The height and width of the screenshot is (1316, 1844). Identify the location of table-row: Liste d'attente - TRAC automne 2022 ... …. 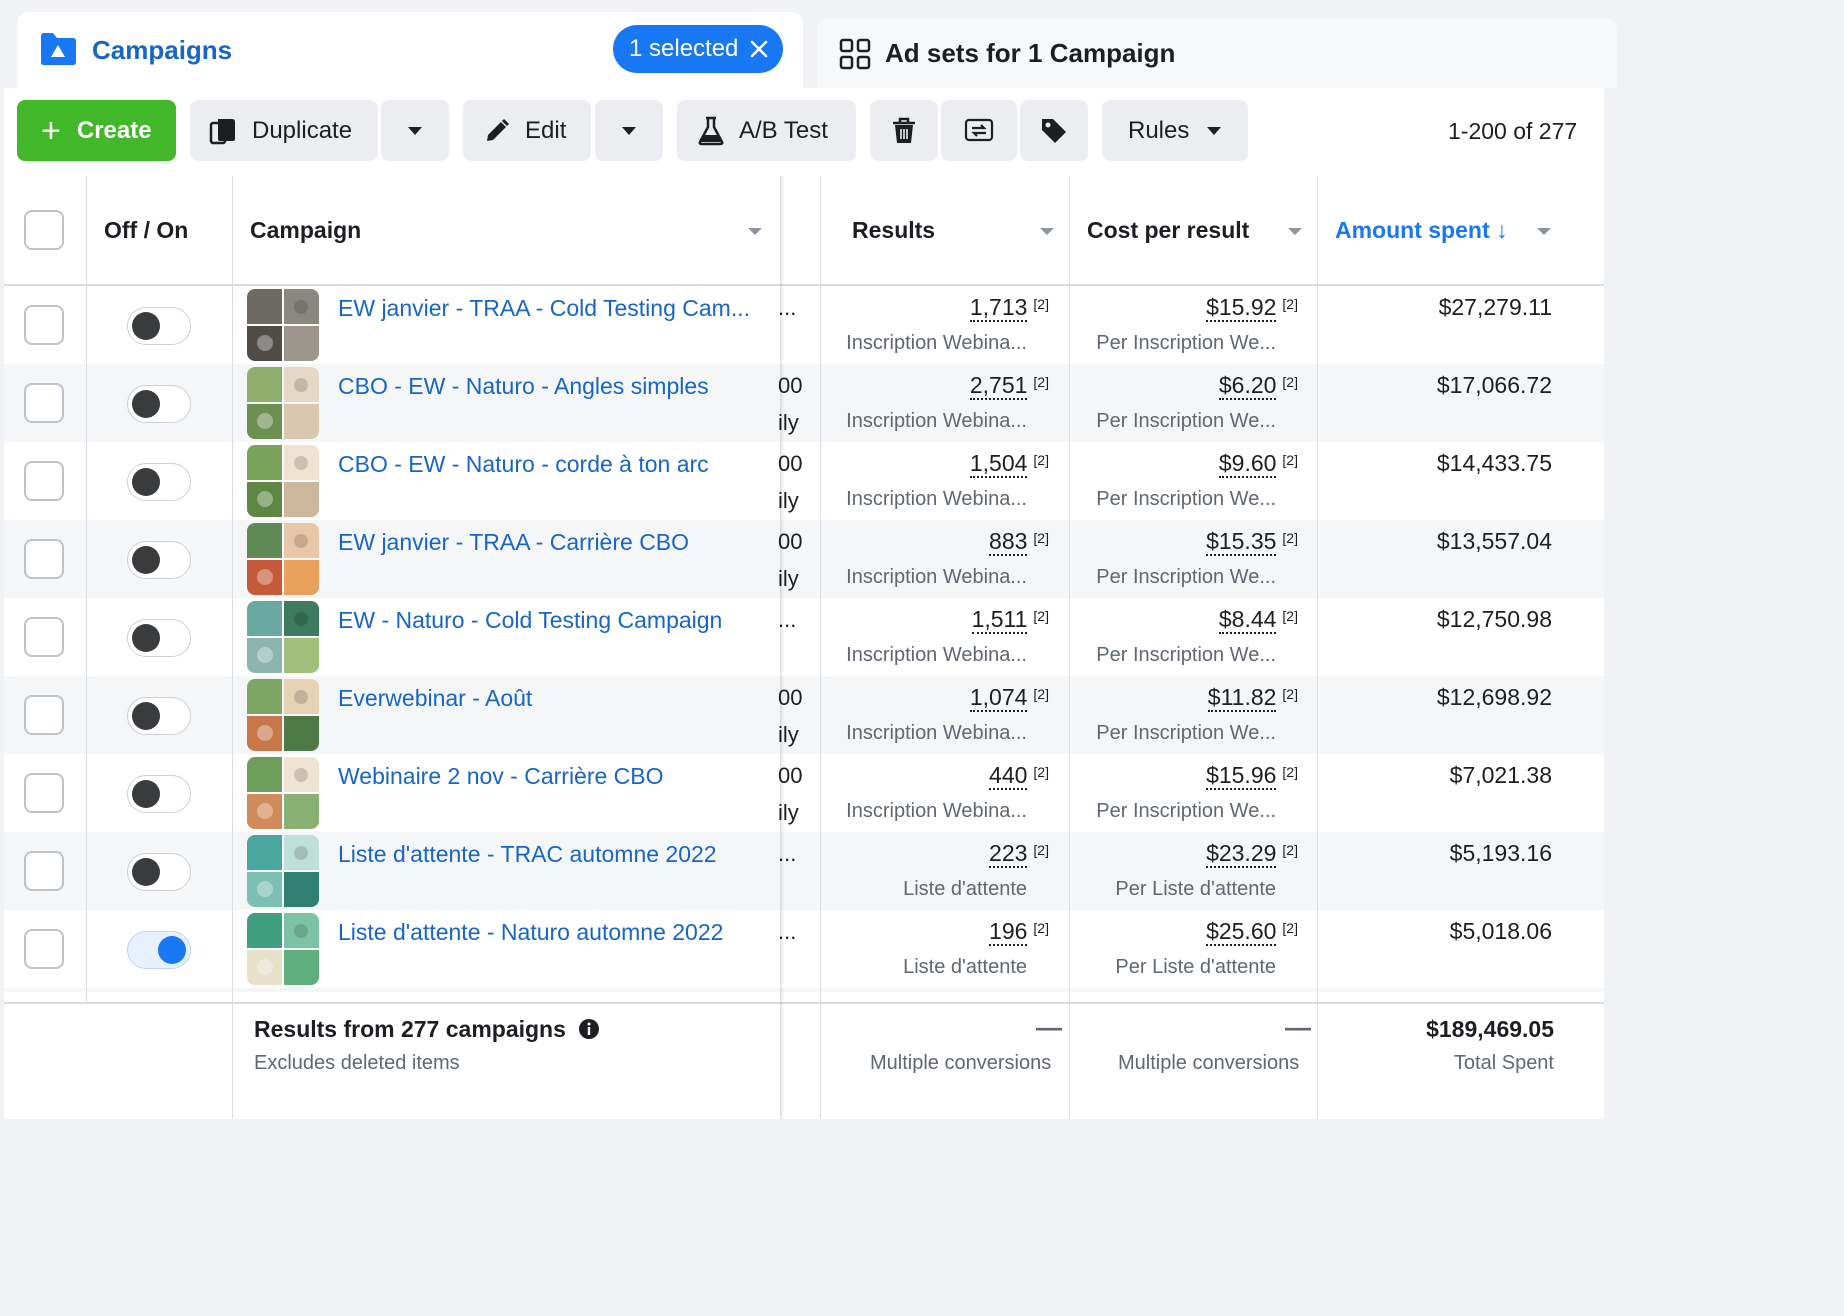
(804, 871).